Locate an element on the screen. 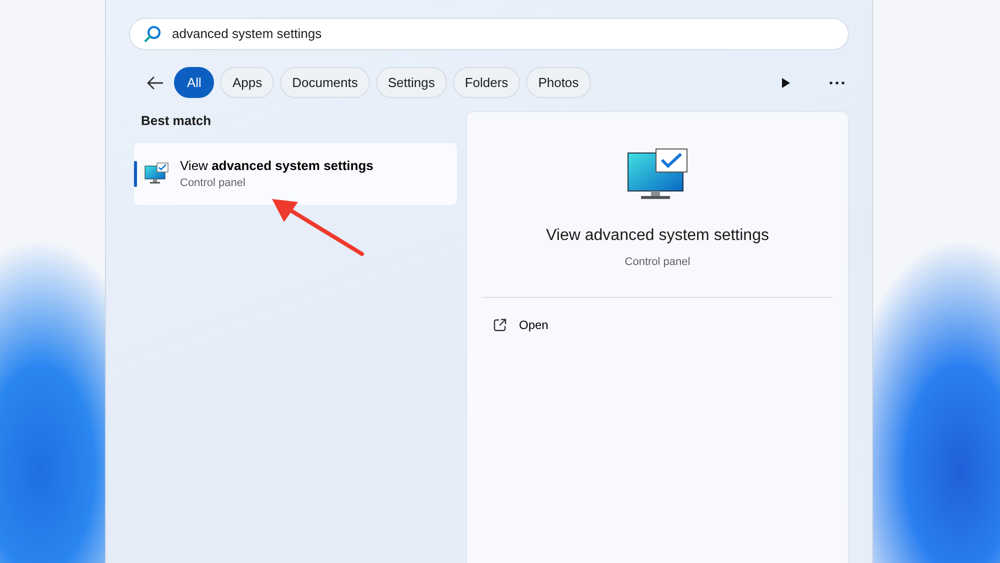  search-result: View advanced system settings Control panel is located at coordinates (295, 173).